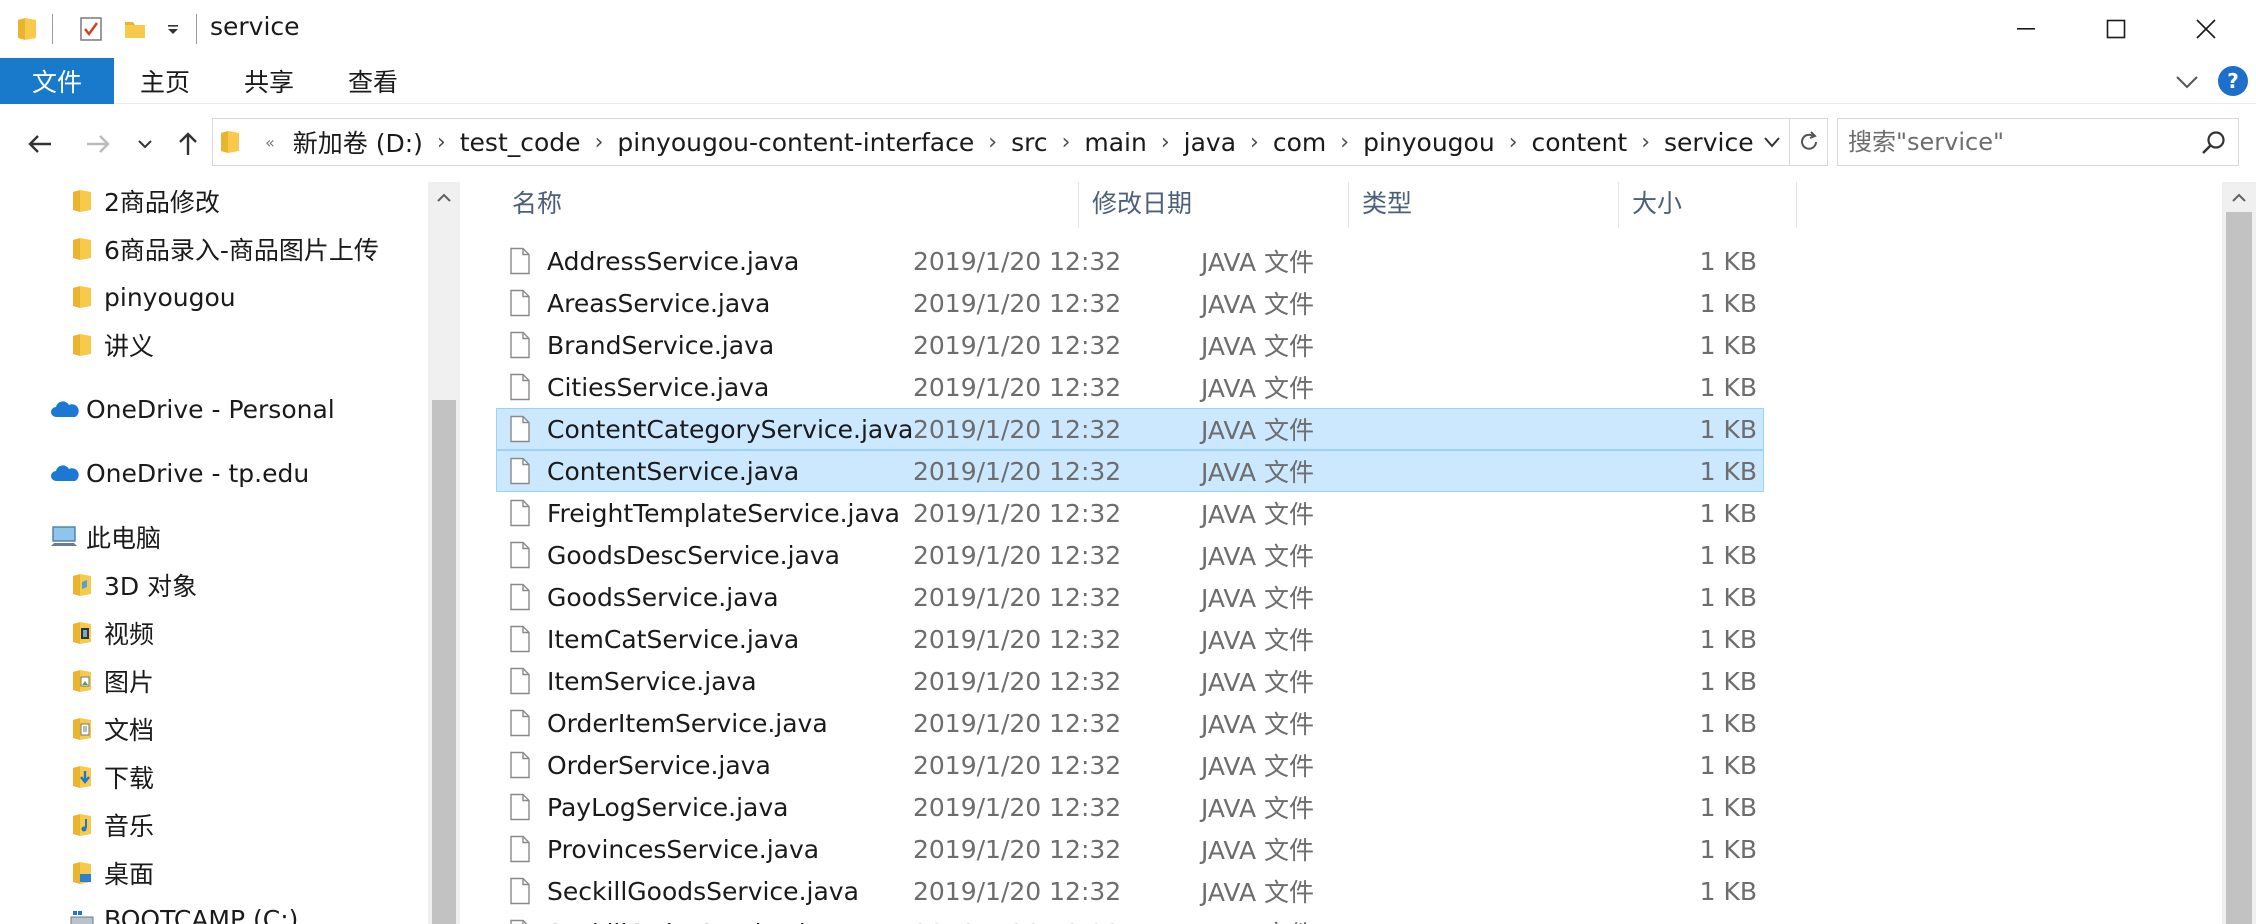 The height and width of the screenshot is (924, 2256). Describe the element at coordinates (143, 201) in the screenshot. I see `nav-item-folder: 2商品修改` at that location.